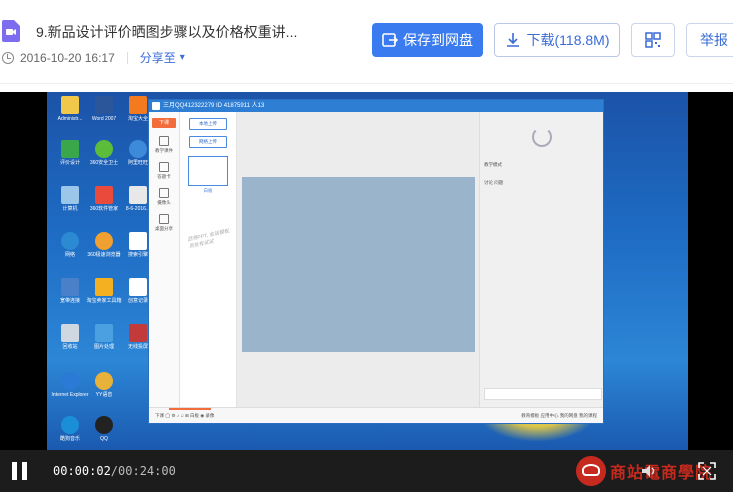  I want to click on qr-code-icon, so click(653, 40).